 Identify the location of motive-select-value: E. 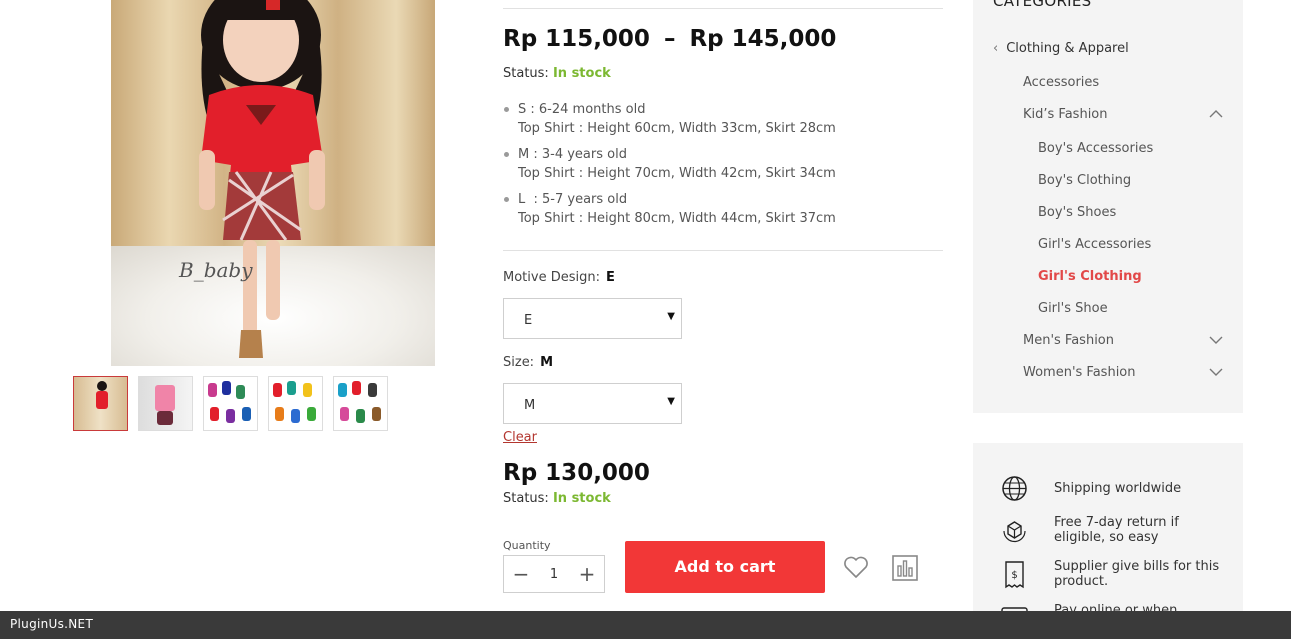
(528, 320).